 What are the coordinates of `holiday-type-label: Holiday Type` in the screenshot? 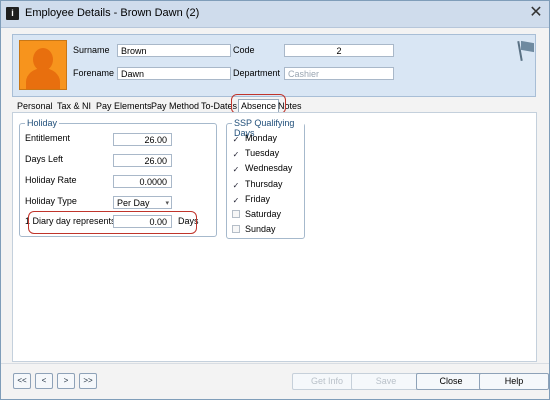 It's located at (51, 201).